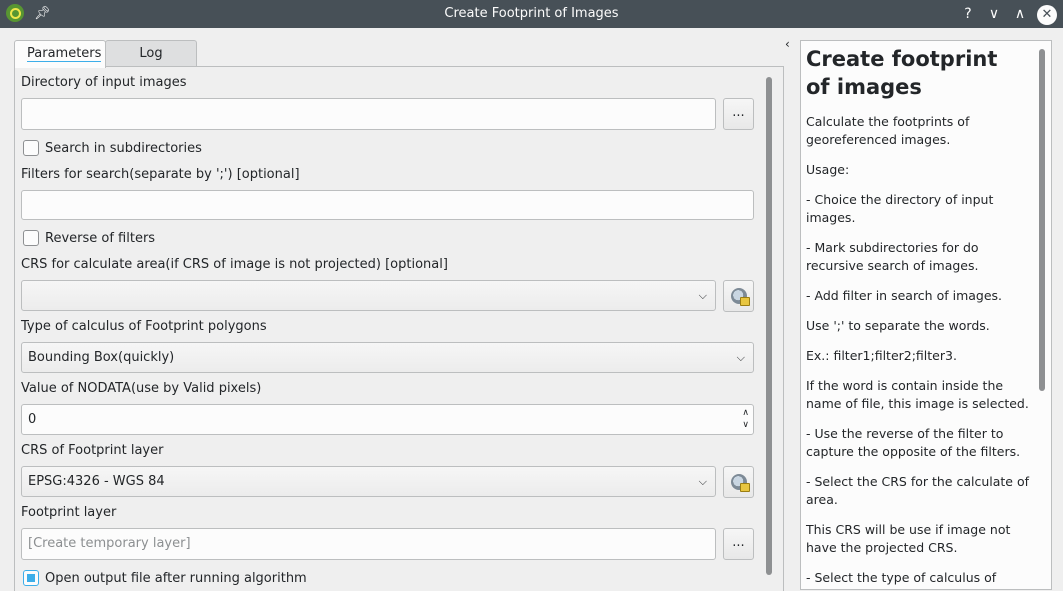 The height and width of the screenshot is (591, 1063). Describe the element at coordinates (387, 357) in the screenshot. I see `calc-type-combo: Bounding Box(quickly) ⌵` at that location.